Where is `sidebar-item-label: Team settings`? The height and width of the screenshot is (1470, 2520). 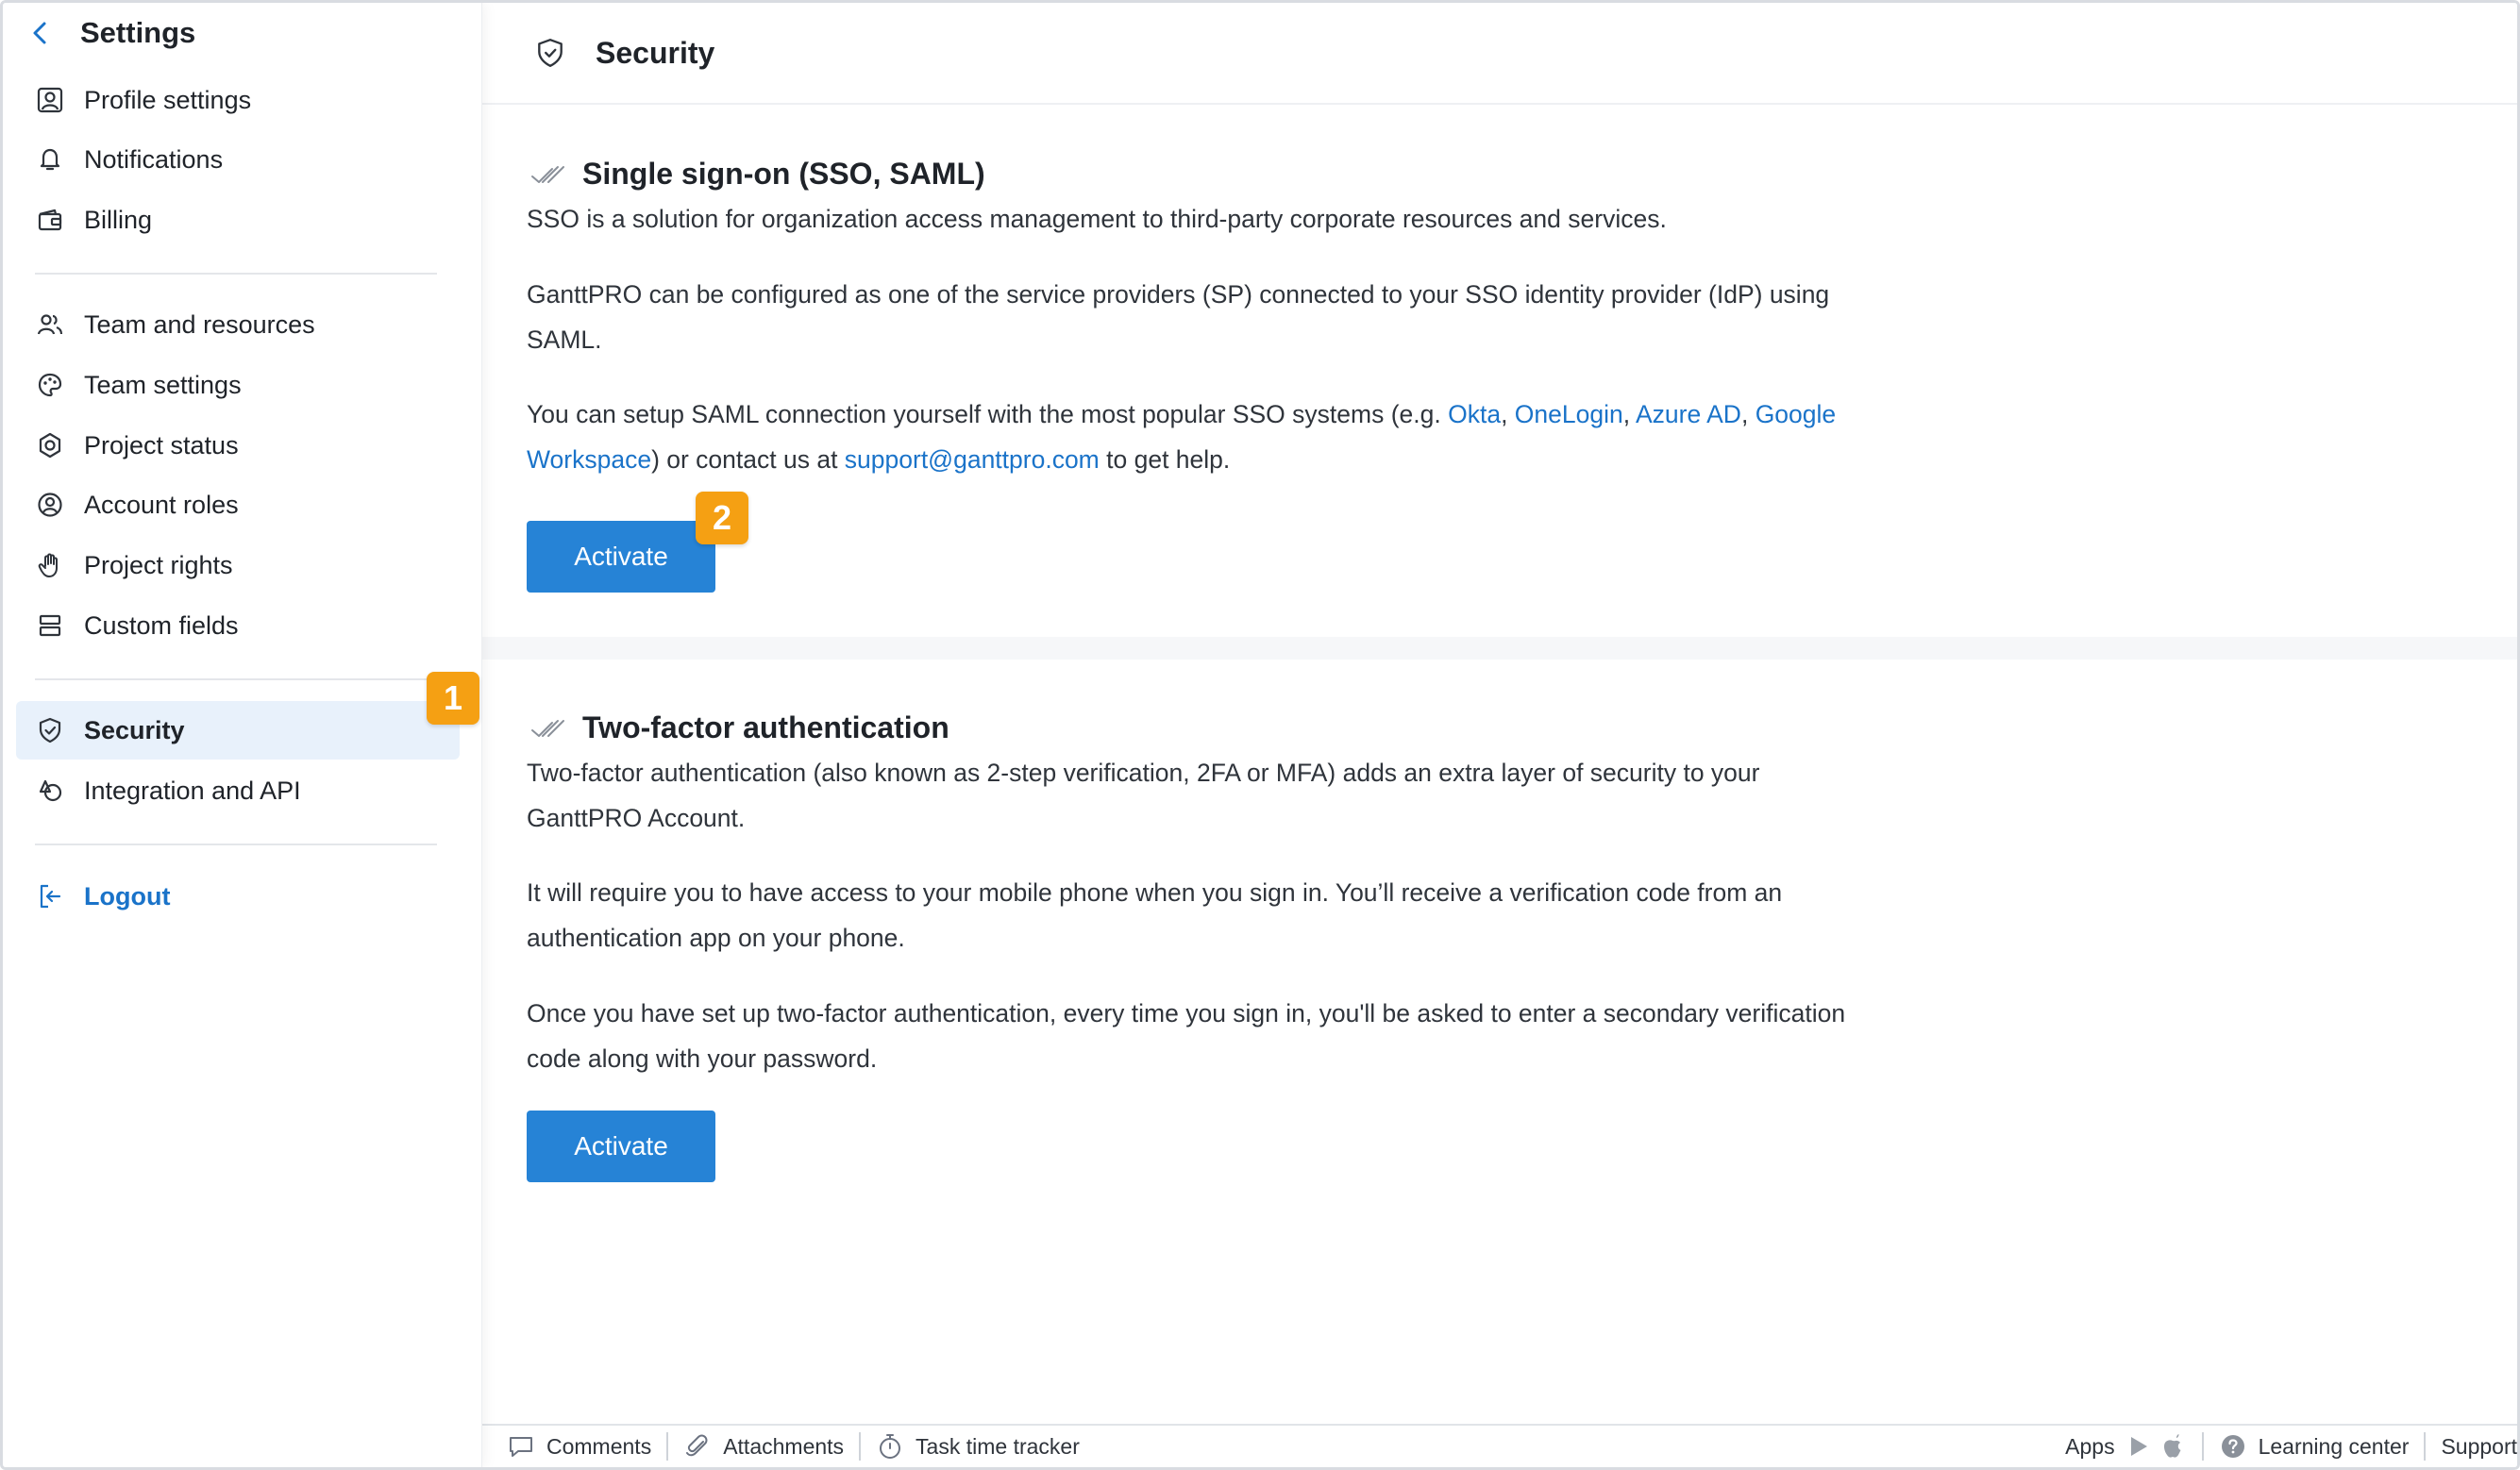
sidebar-item-label: Team settings is located at coordinates (163, 385).